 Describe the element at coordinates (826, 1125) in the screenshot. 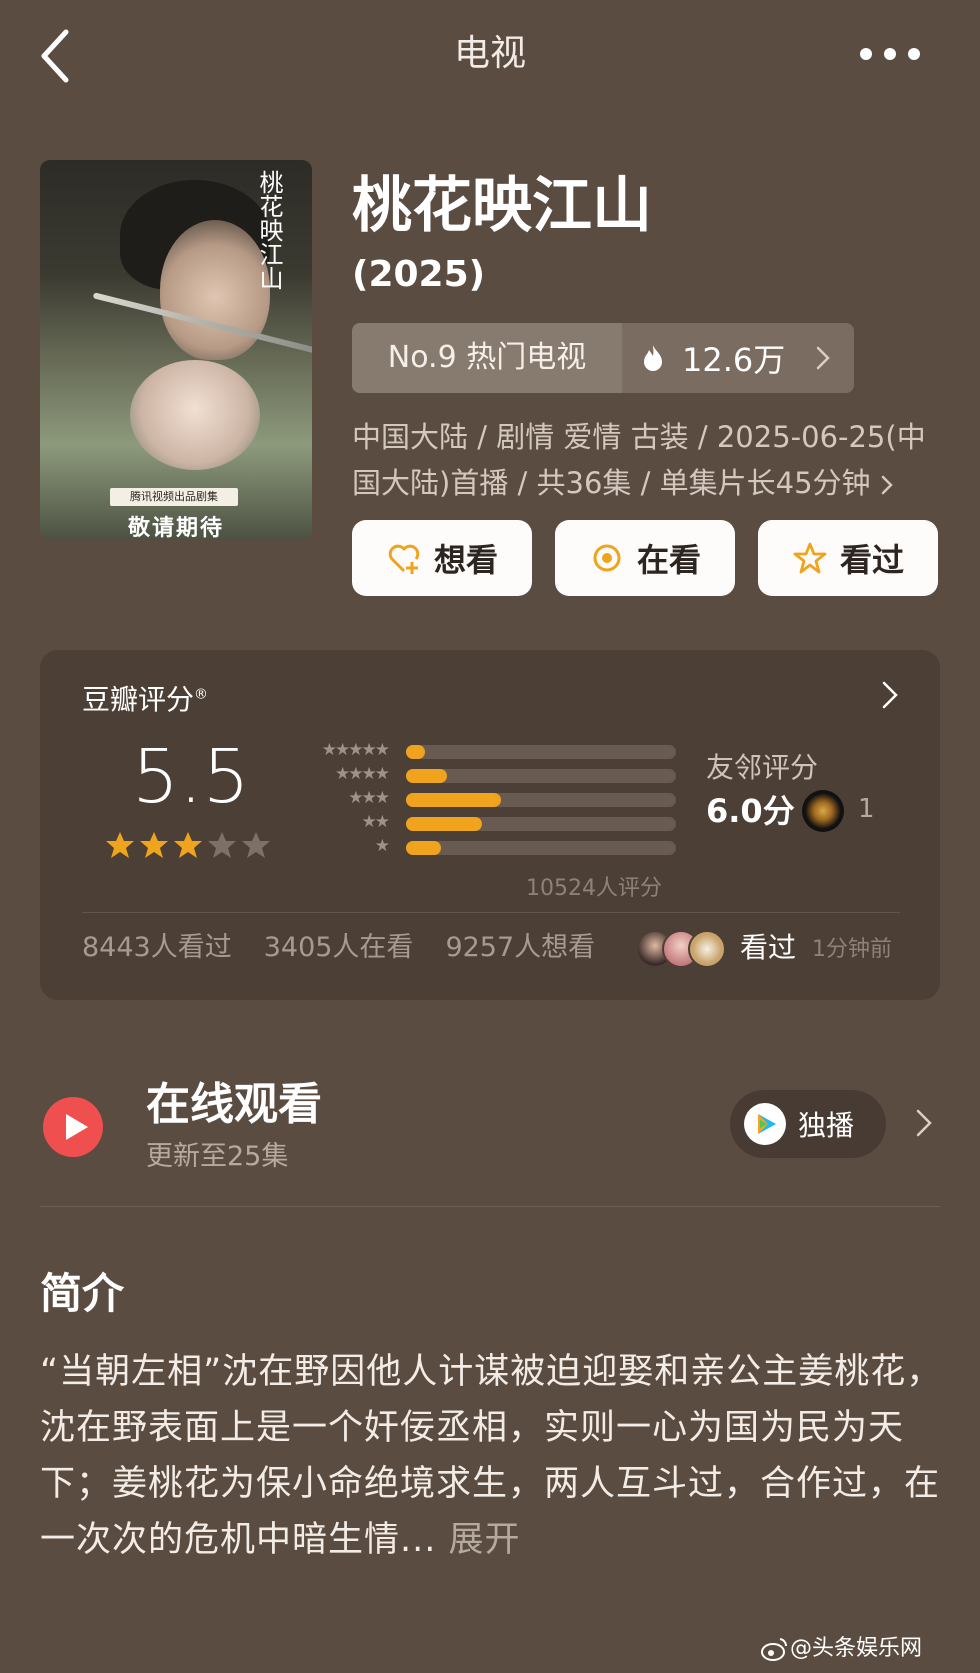

I see `exclusive-label: 独播` at that location.